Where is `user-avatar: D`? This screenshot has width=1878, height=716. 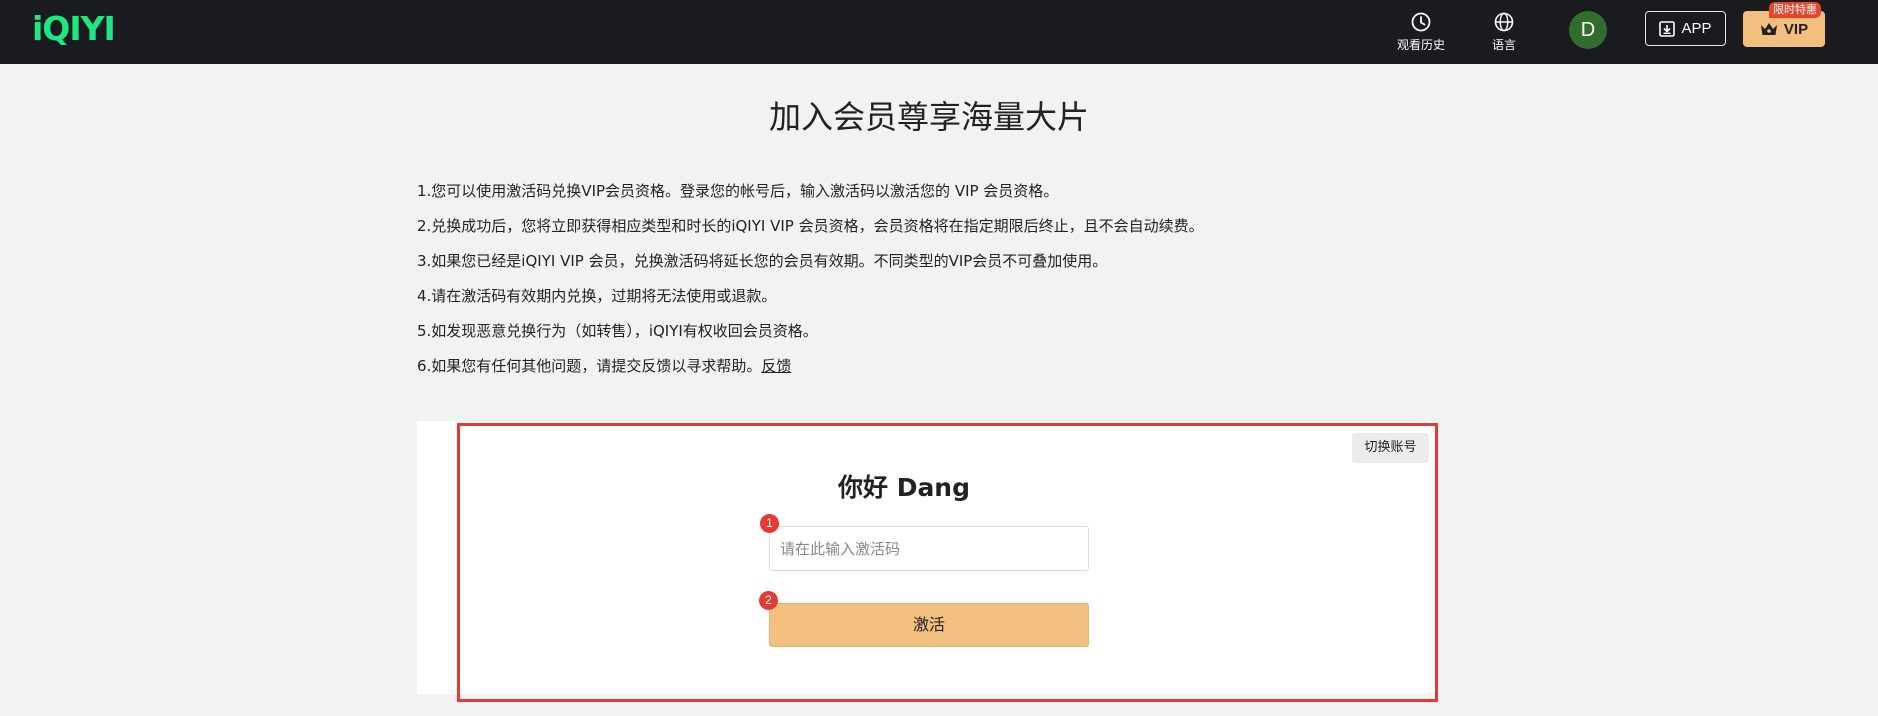
user-avatar: D is located at coordinates (1588, 30).